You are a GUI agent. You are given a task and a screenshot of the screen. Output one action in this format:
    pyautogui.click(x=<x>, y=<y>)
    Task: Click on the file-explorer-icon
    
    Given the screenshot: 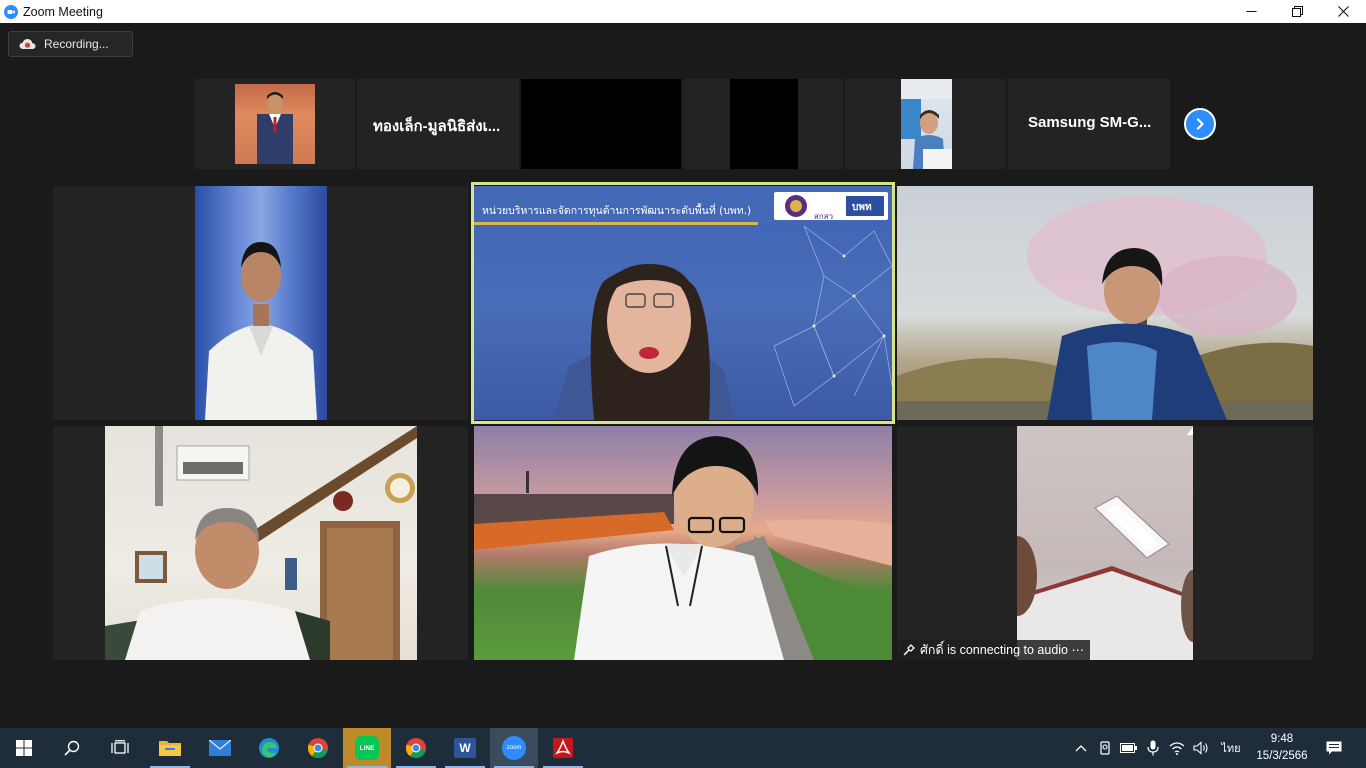 What is the action you would take?
    pyautogui.click(x=170, y=748)
    